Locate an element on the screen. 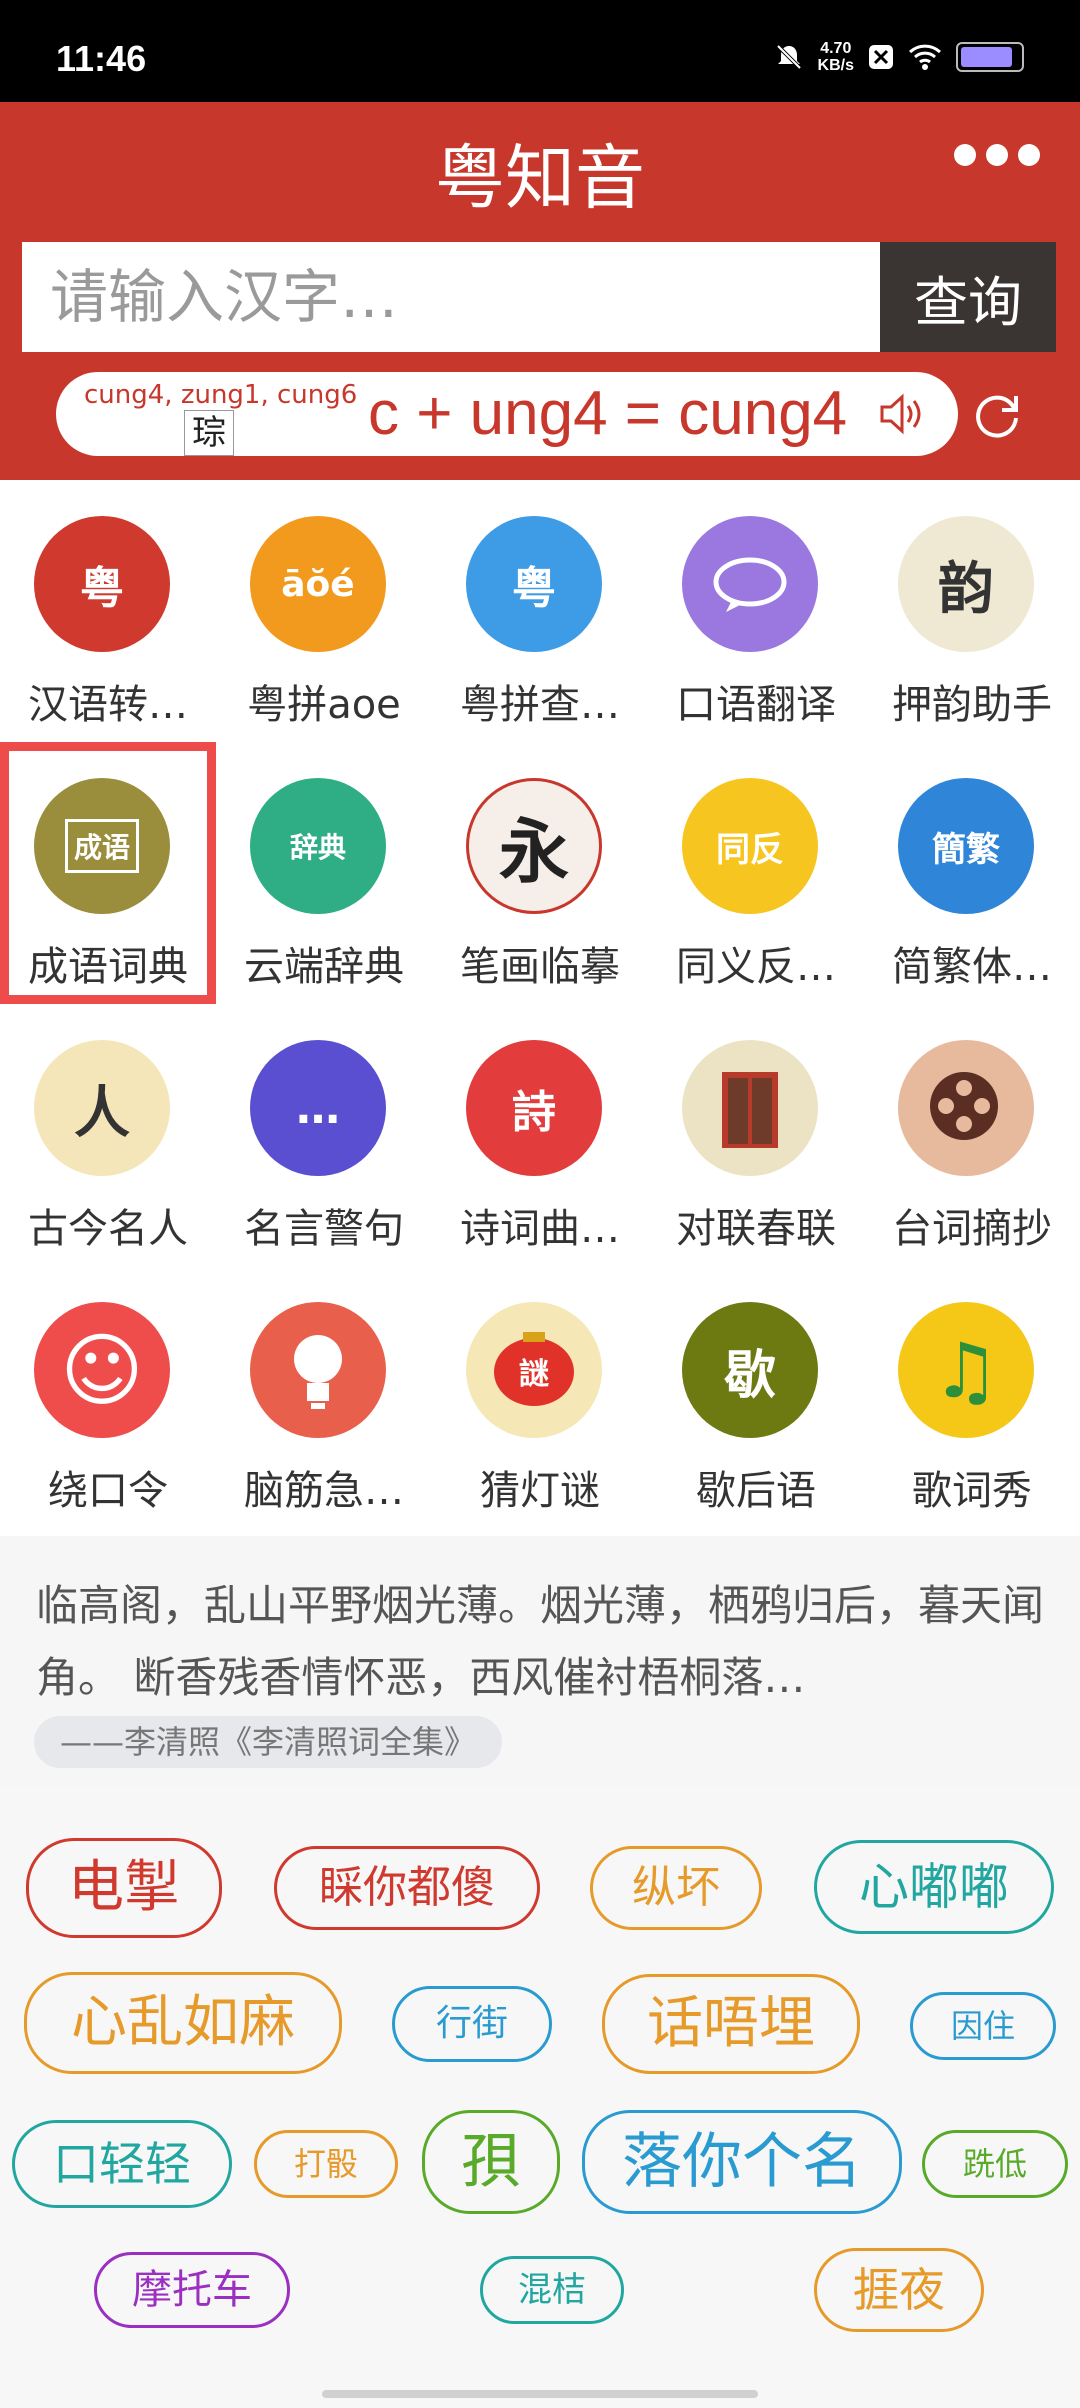  feature-tongue-twister: ☺ 绕口令 is located at coordinates (108, 1397).